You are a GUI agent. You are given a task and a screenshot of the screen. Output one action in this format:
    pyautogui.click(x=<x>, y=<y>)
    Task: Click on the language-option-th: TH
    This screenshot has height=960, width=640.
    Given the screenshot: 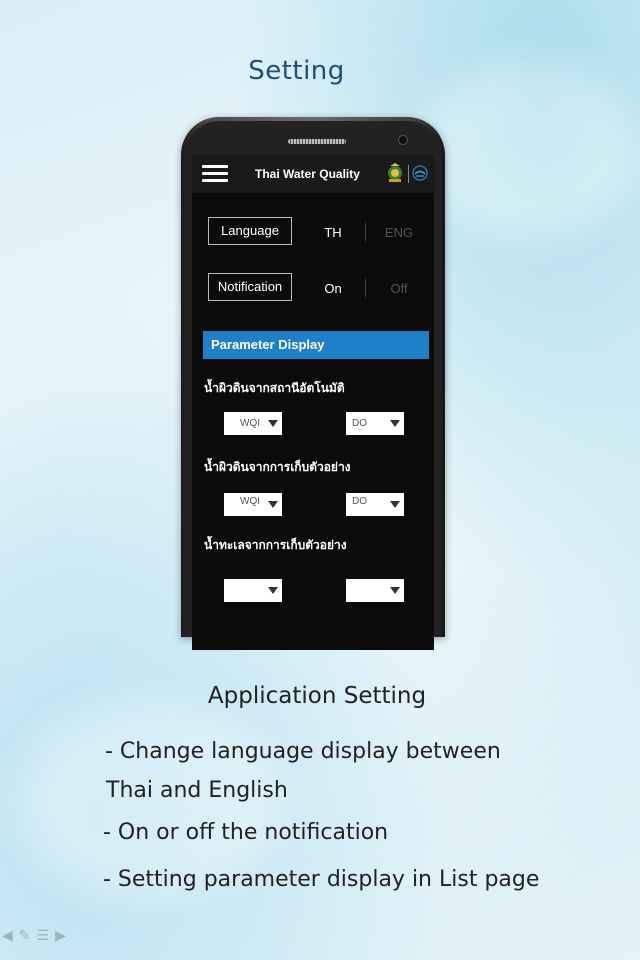 What is the action you would take?
    pyautogui.click(x=333, y=232)
    